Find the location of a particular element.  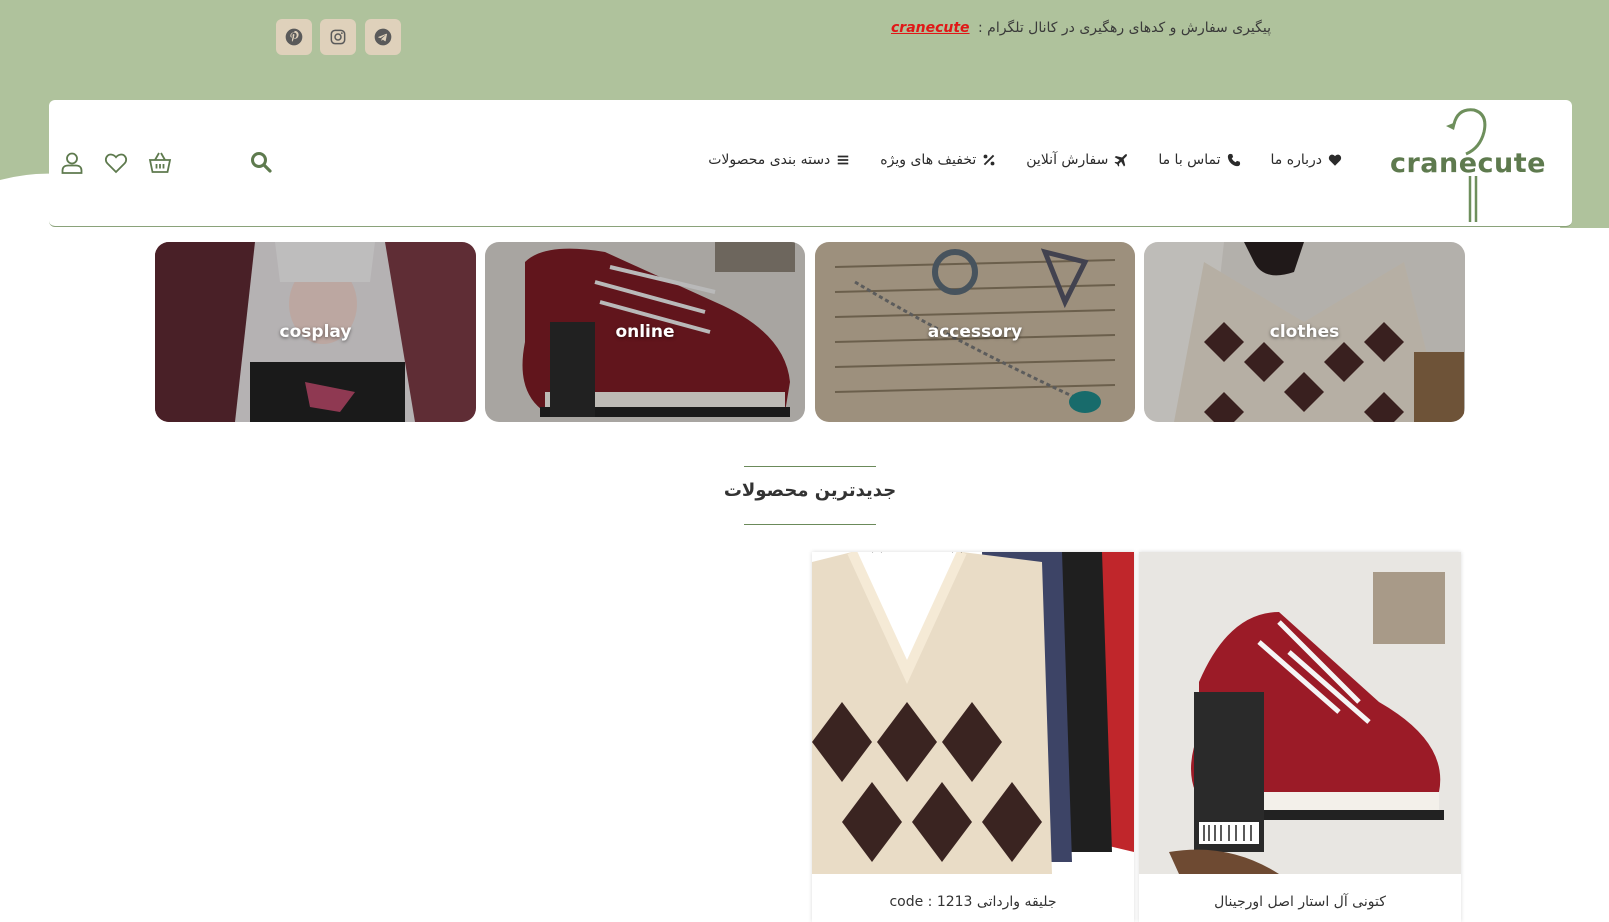

user-icon is located at coordinates (72, 163).